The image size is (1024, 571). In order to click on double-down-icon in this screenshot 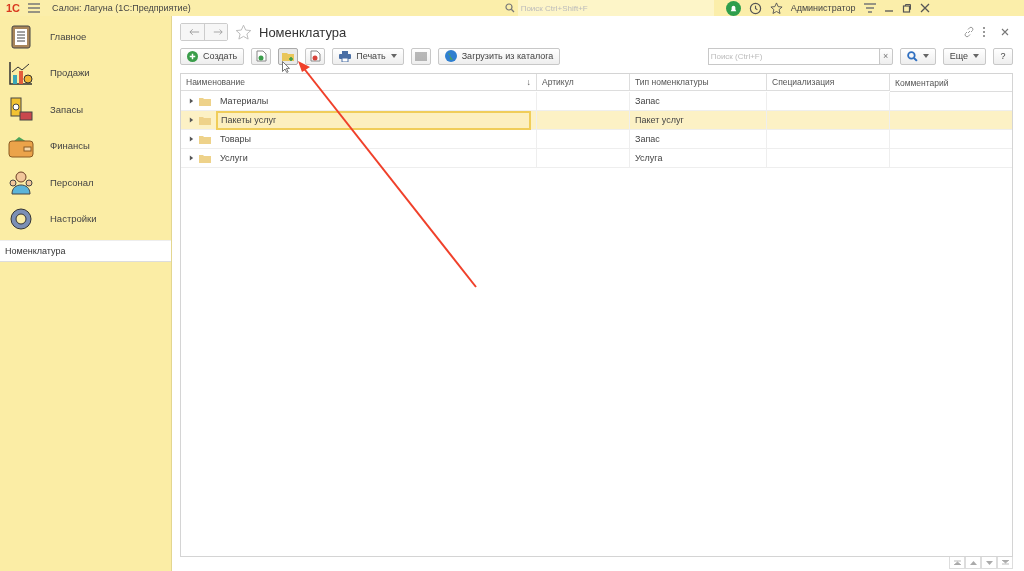, I will do `click(1005, 562)`.